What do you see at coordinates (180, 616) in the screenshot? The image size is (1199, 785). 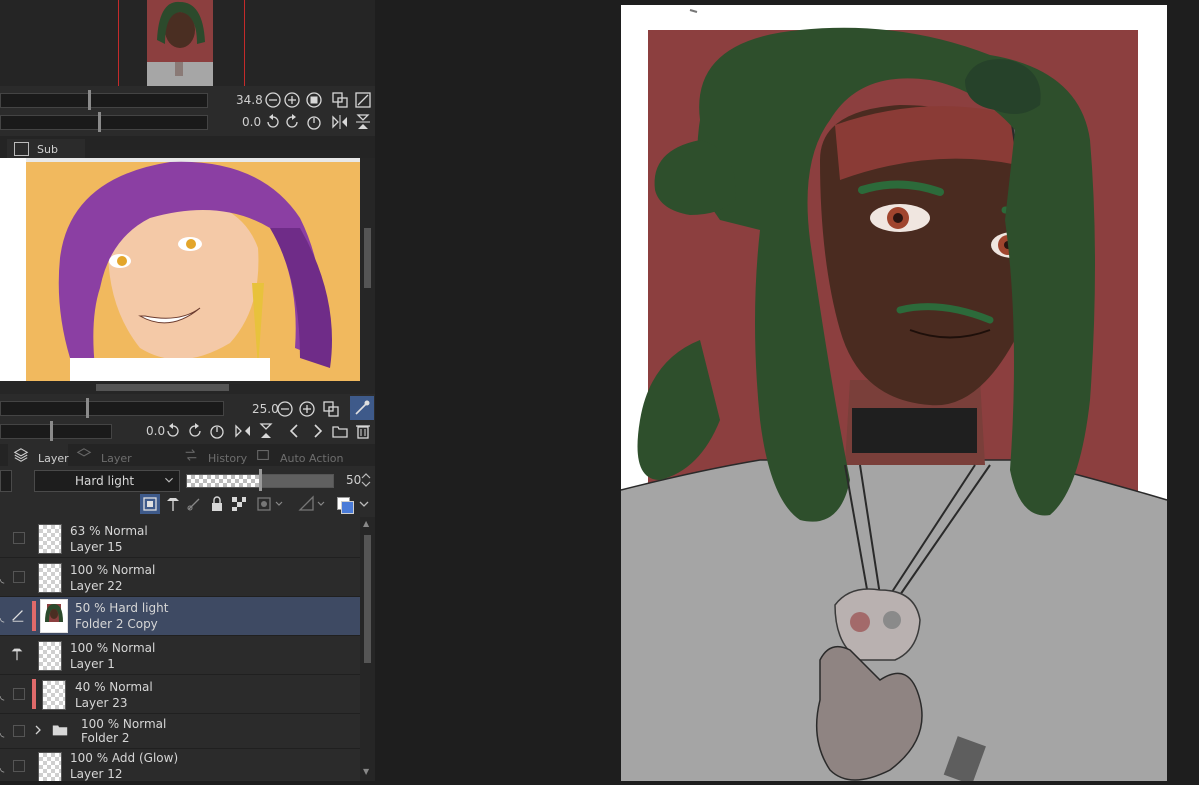 I see `layer-row-selected: ◟ 50 % Hard light Folder 2 Copy` at bounding box center [180, 616].